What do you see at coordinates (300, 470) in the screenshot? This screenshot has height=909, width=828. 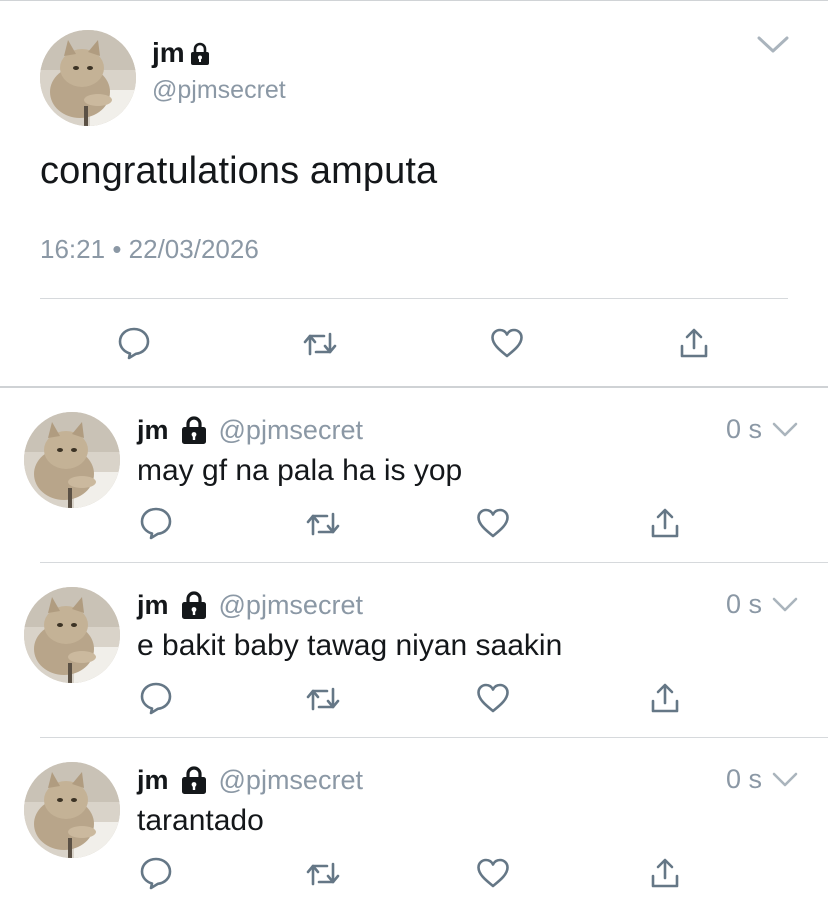 I see `tweet-text: may gf na pala ha is yop` at bounding box center [300, 470].